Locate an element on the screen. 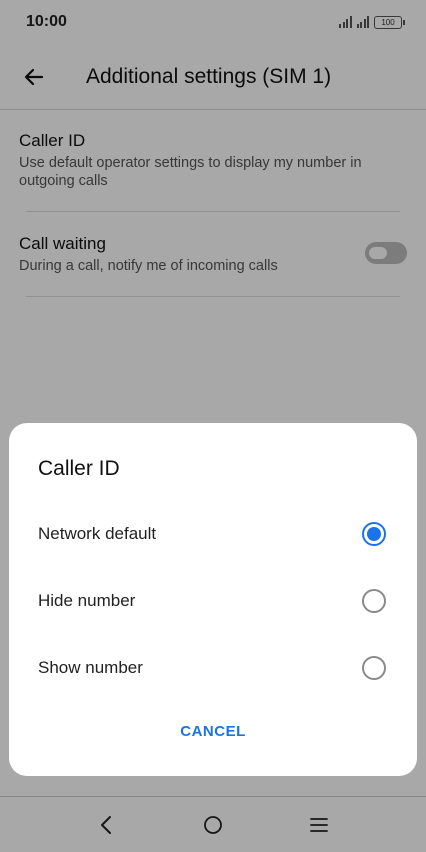 Image resolution: width=426 pixels, height=852 pixels. option-hide-number: Hide number is located at coordinates (213, 601).